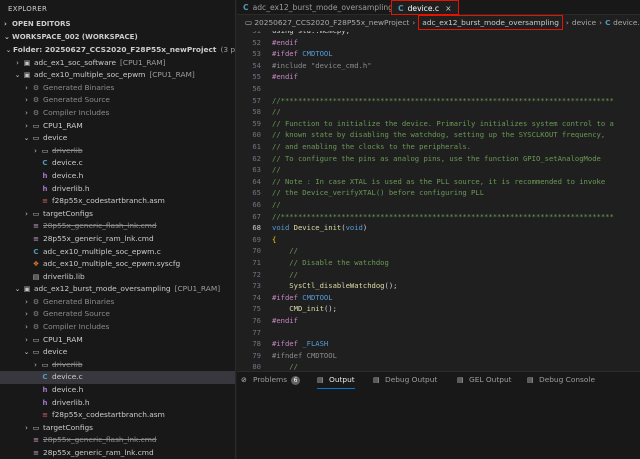 Image resolution: width=640 pixels, height=459 pixels. I want to click on close-icon: ×, so click(448, 8).